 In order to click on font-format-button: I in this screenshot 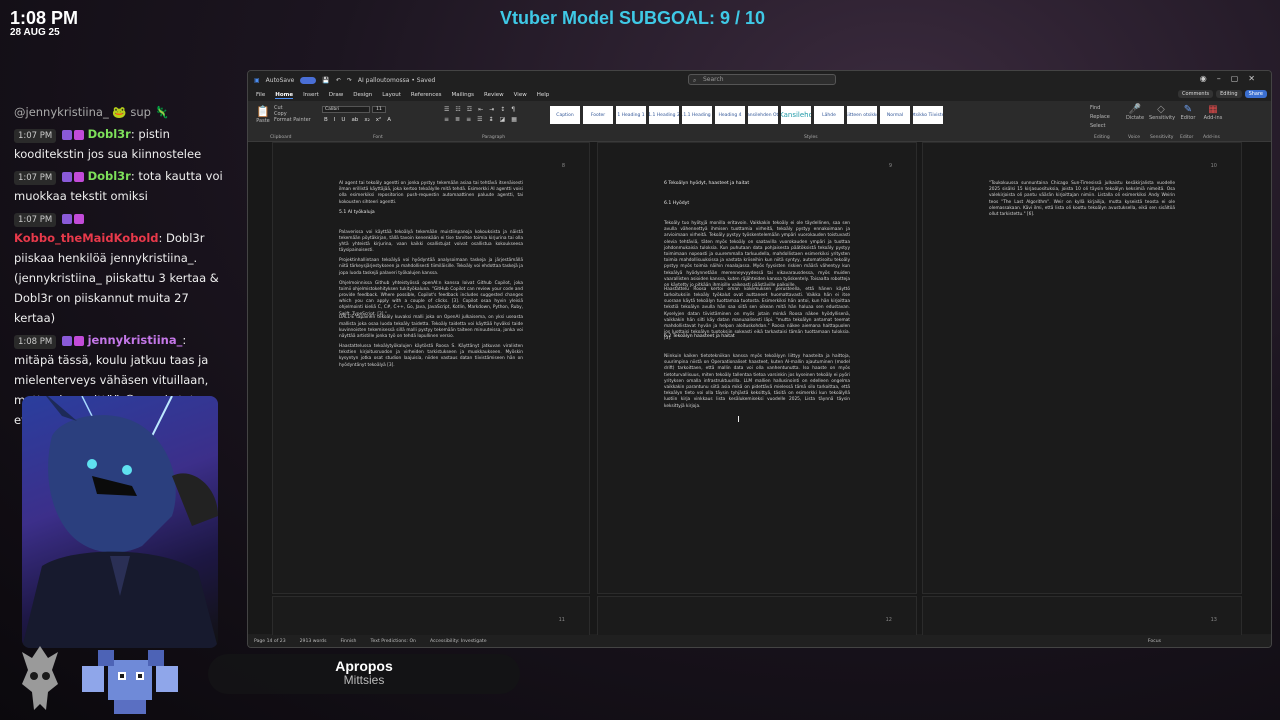, I will do `click(335, 120)`.